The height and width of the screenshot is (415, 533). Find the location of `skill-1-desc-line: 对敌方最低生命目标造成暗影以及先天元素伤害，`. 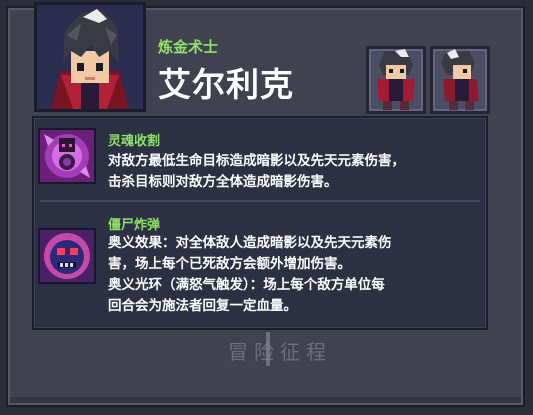

skill-1-desc-line: 对敌方最低生命目标造成暗影以及先天元素伤害， is located at coordinates (256, 161).